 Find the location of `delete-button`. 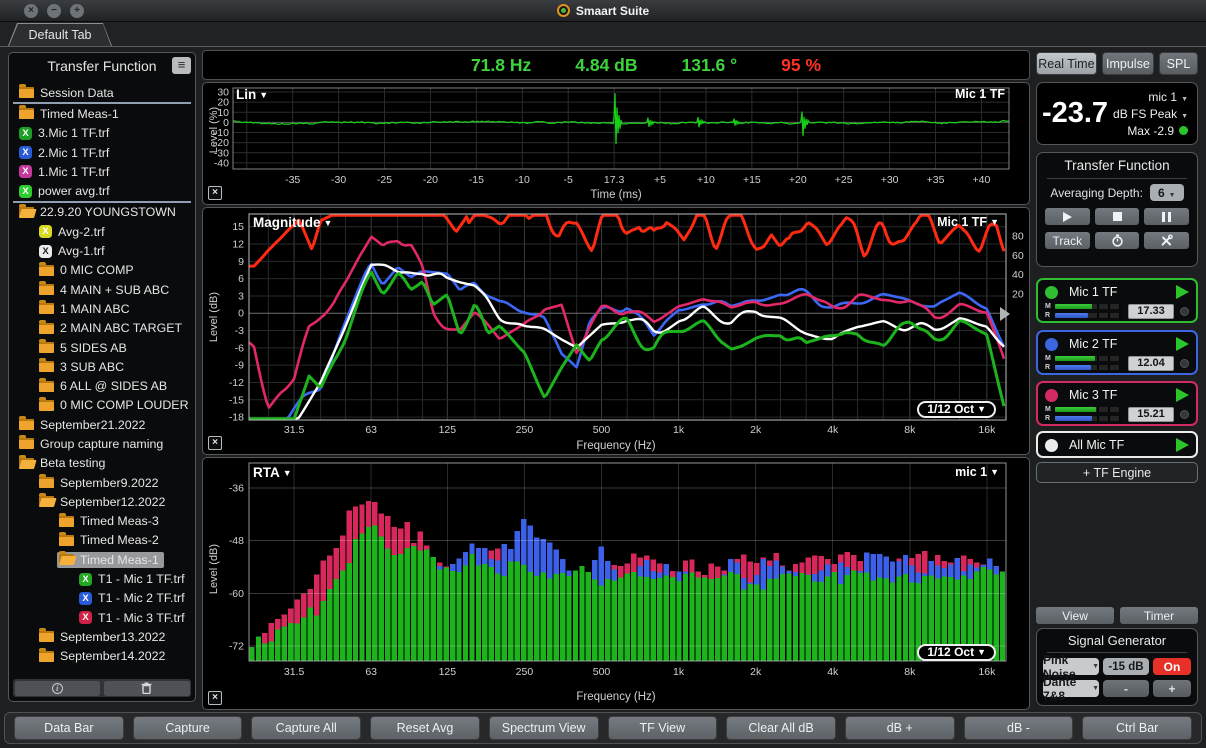

delete-button is located at coordinates (147, 688).